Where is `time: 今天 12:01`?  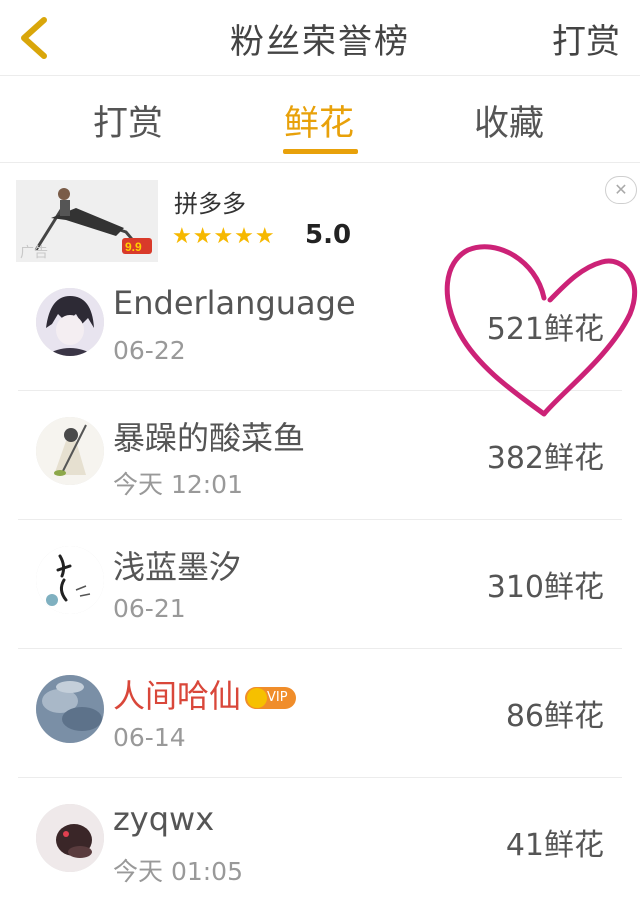 time: 今天 12:01 is located at coordinates (178, 484).